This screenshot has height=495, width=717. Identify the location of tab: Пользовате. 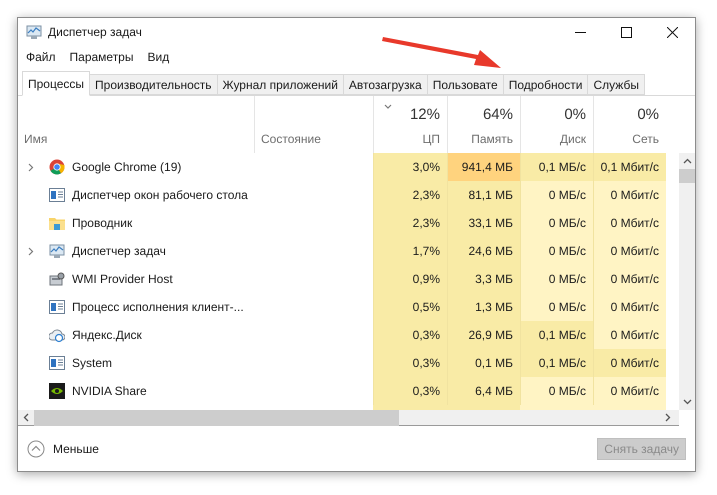
(466, 84).